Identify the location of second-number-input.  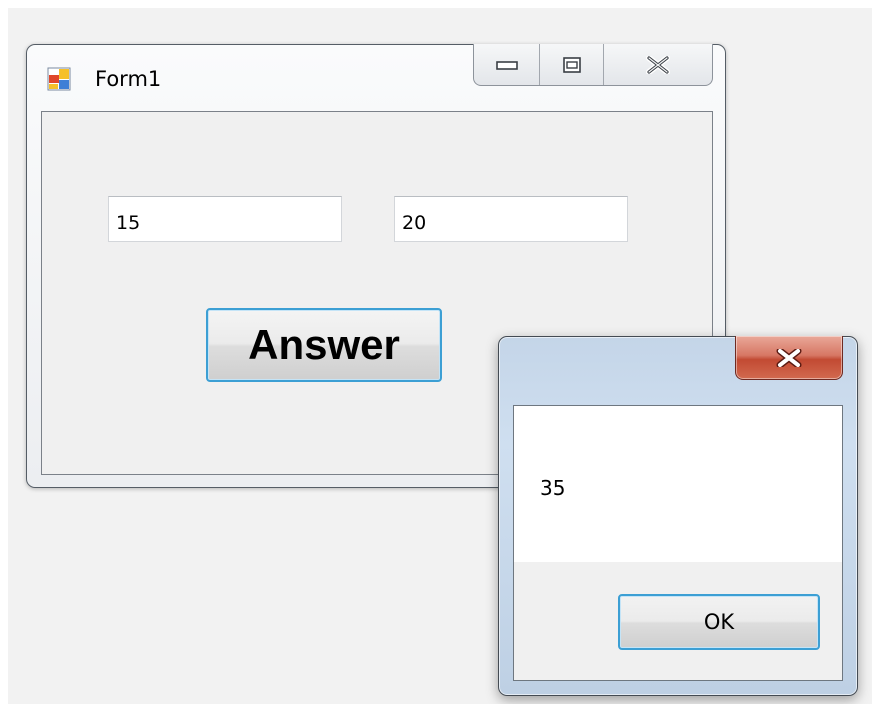
(511, 219).